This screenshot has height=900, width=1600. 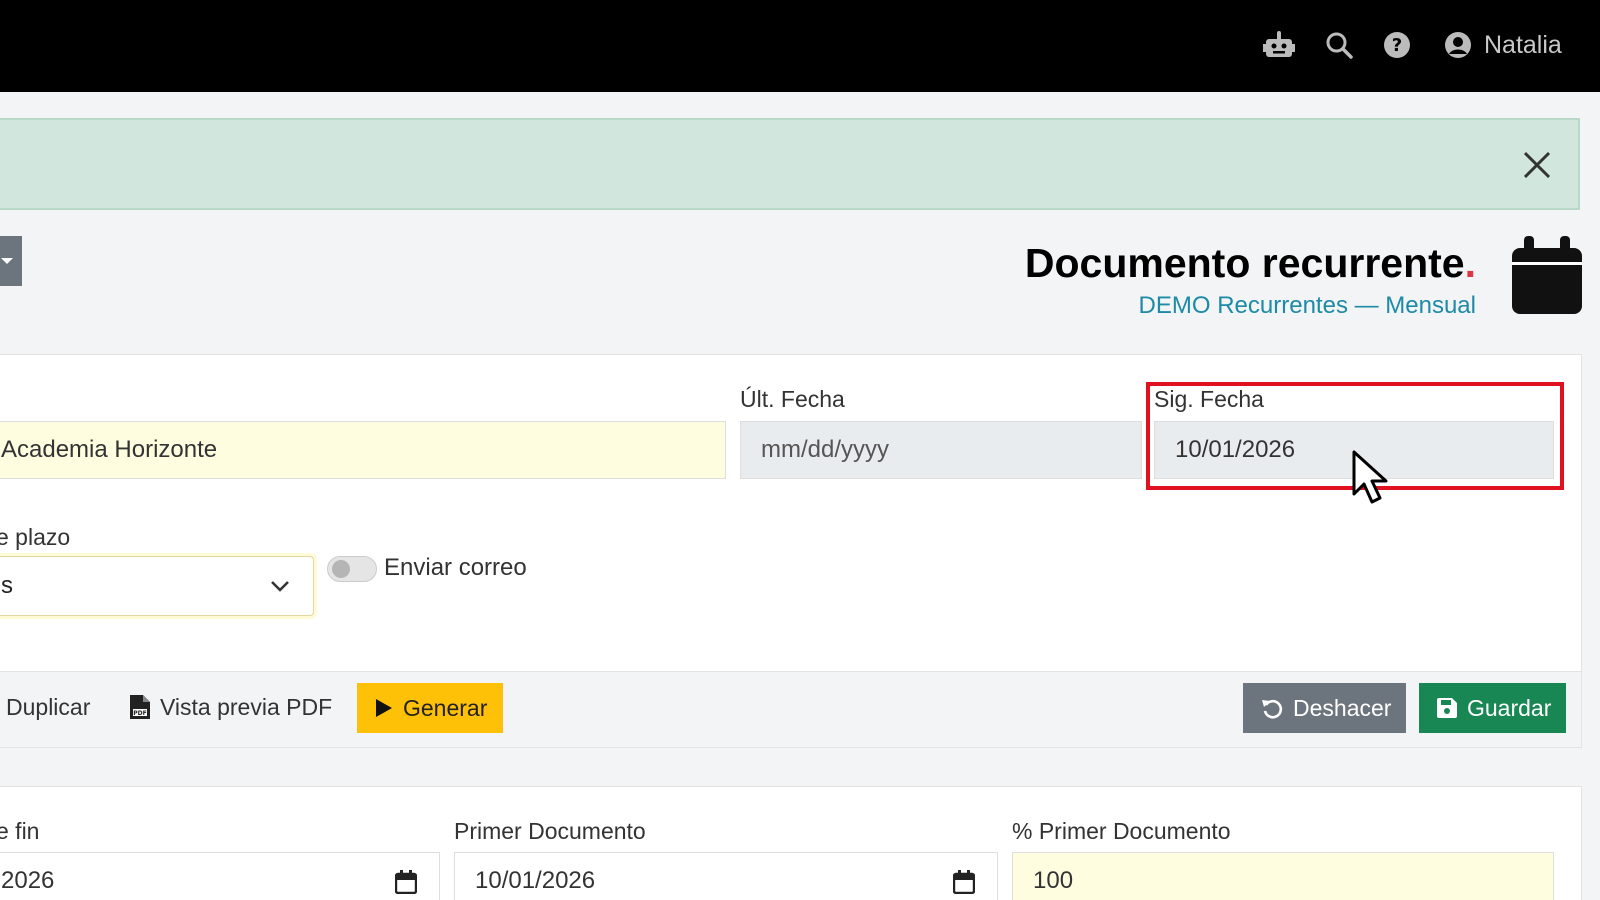 I want to click on primer-documento-input: 10/01/2026, so click(x=726, y=876).